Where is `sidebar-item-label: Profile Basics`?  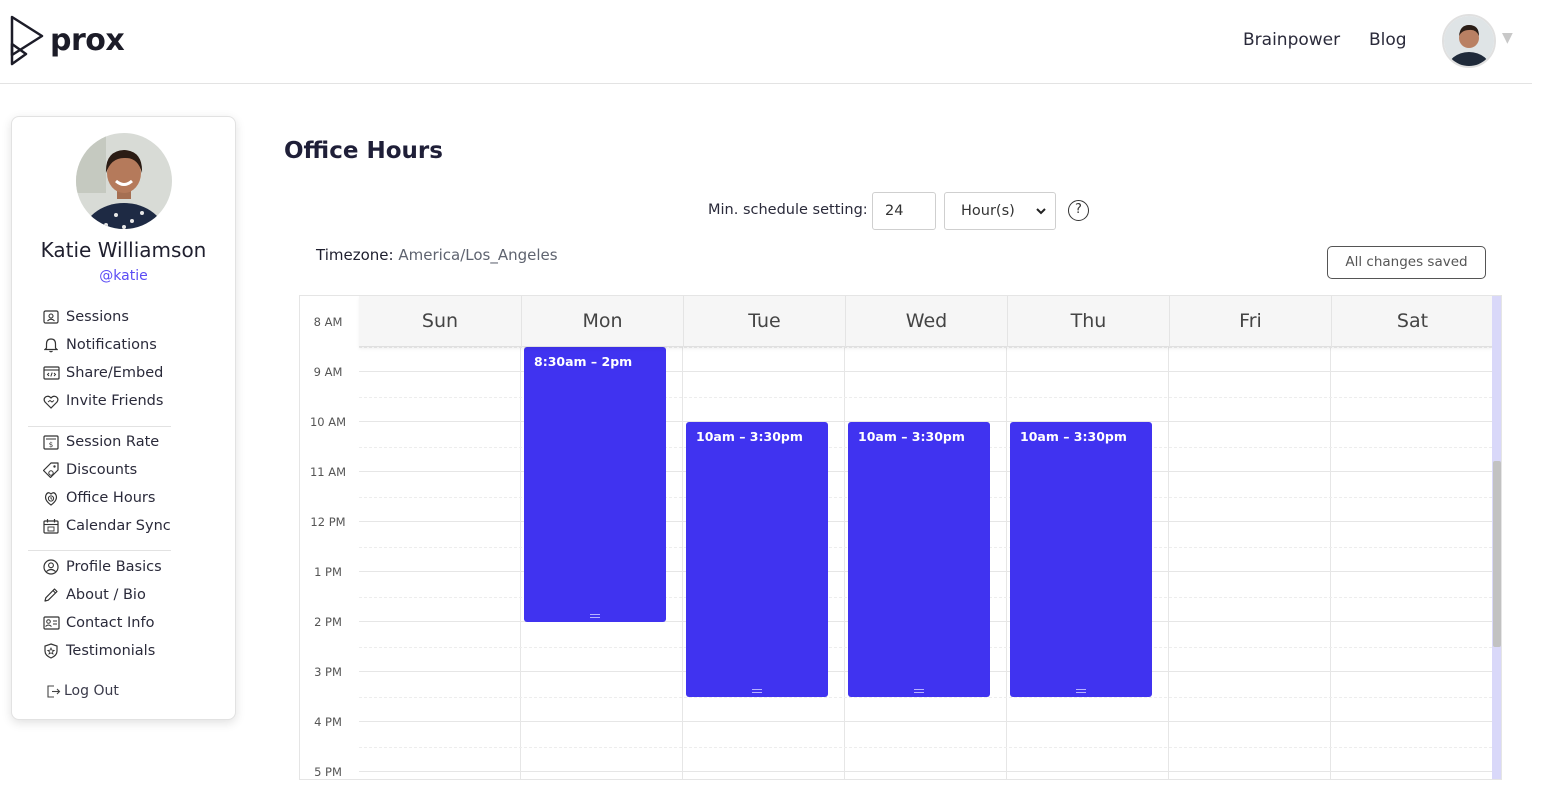 sidebar-item-label: Profile Basics is located at coordinates (114, 567).